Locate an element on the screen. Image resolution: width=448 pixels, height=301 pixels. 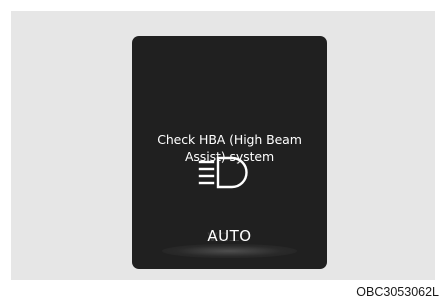
warning-message-line-1: Check HBA (High Beam is located at coordinates (229, 139).